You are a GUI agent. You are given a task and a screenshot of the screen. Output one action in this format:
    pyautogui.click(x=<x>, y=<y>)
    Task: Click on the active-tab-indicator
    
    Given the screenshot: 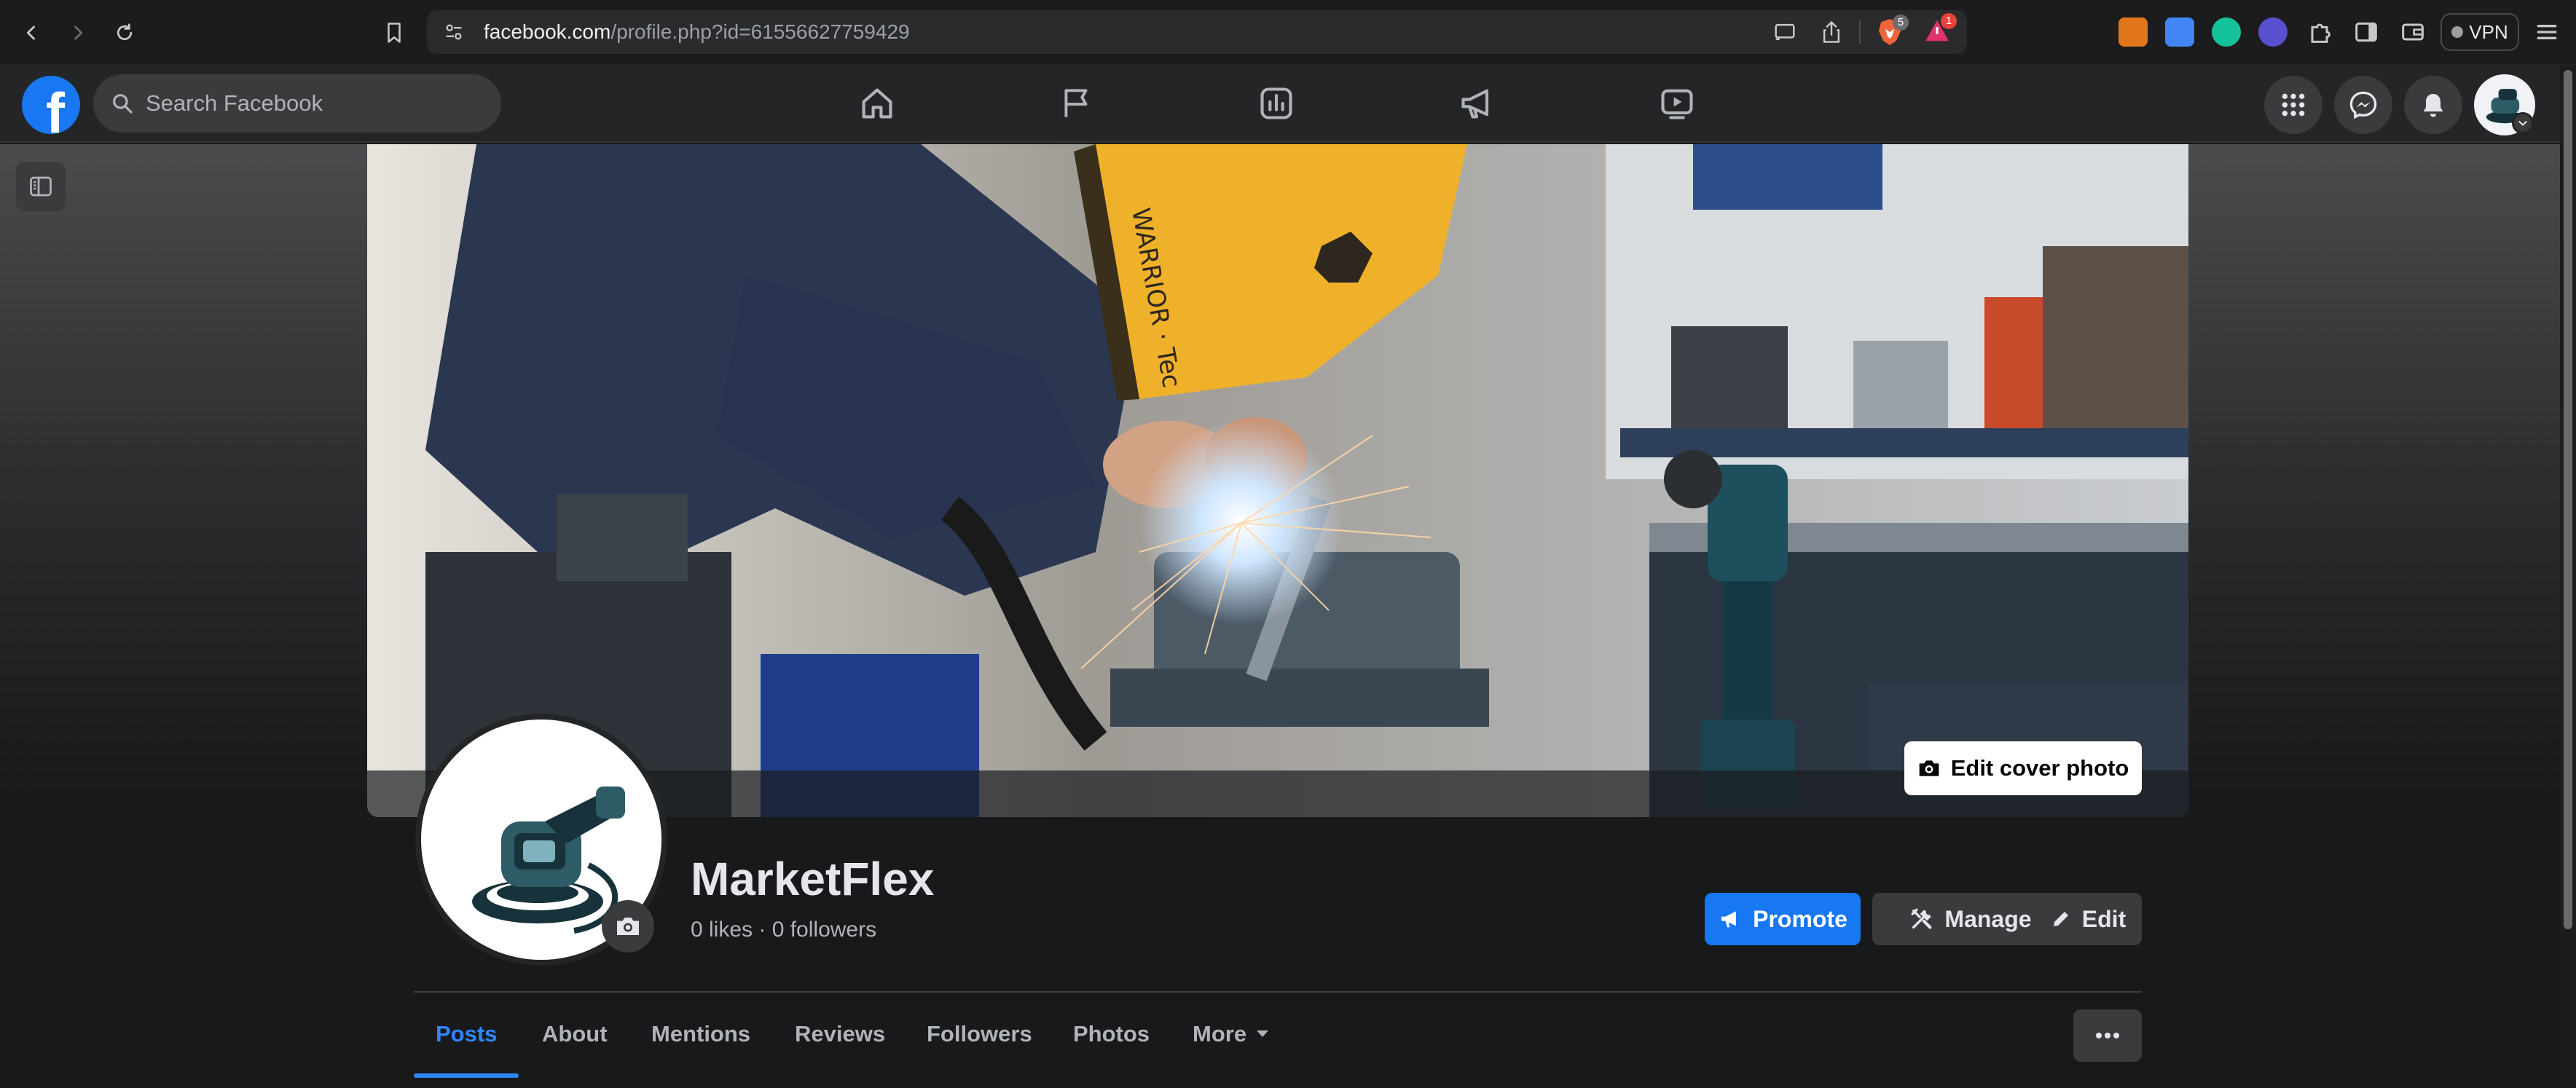 What is the action you would take?
    pyautogui.click(x=467, y=1075)
    